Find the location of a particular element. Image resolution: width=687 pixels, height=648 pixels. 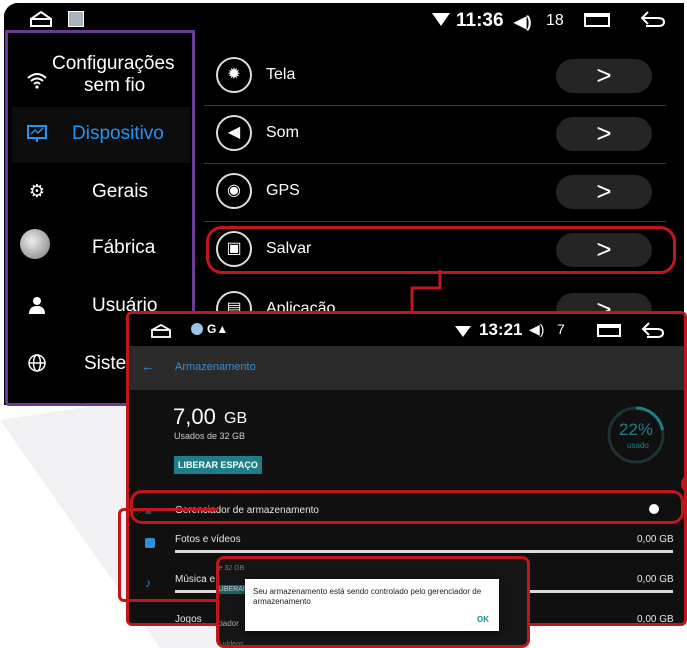

category-label: Jogos is located at coordinates (188, 619).